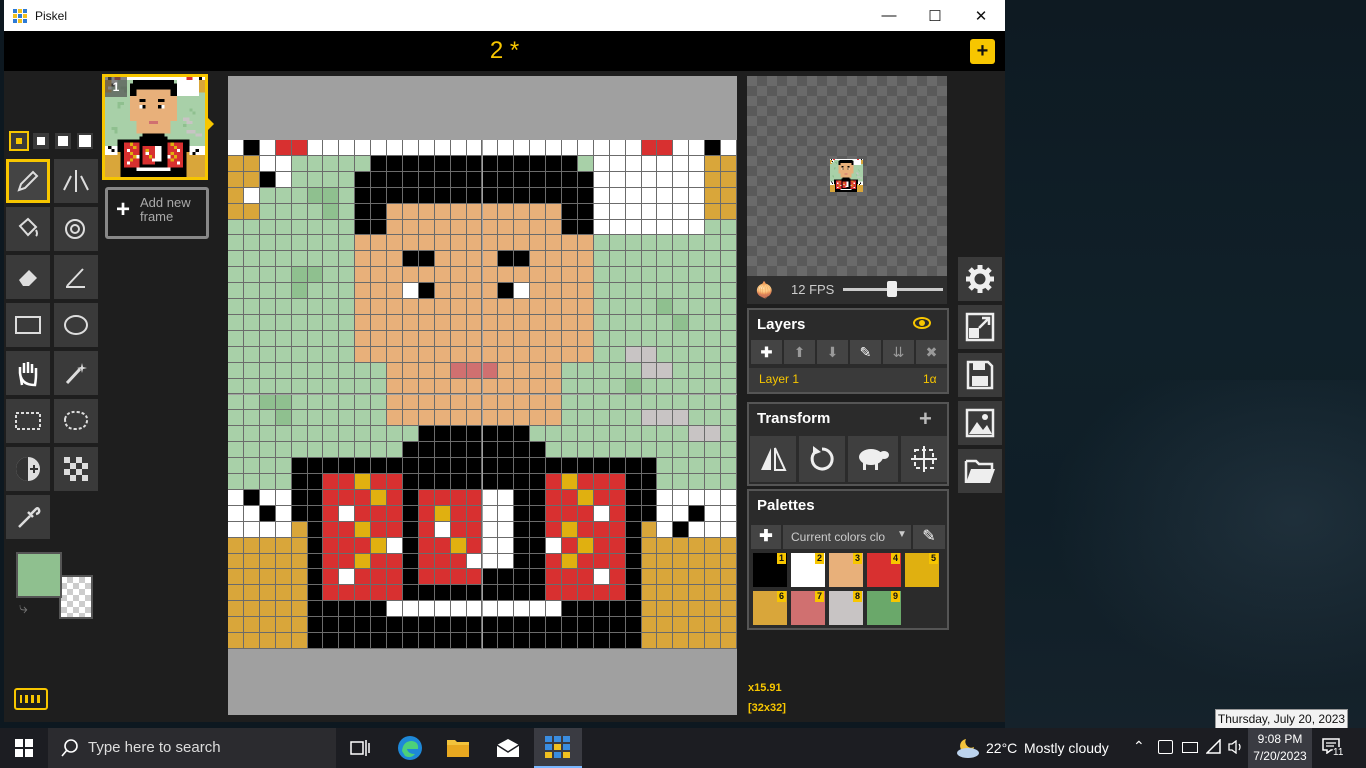 The width and height of the screenshot is (1366, 768). I want to click on eraser-tool, so click(28, 277).